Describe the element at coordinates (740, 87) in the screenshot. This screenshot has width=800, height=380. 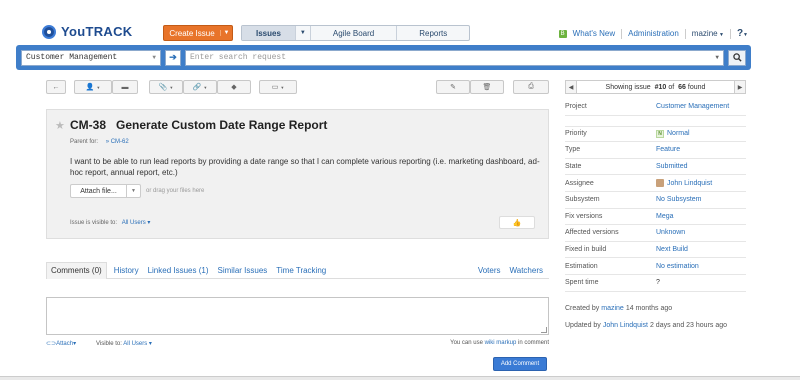
I see `next-issue-button: ▶` at that location.